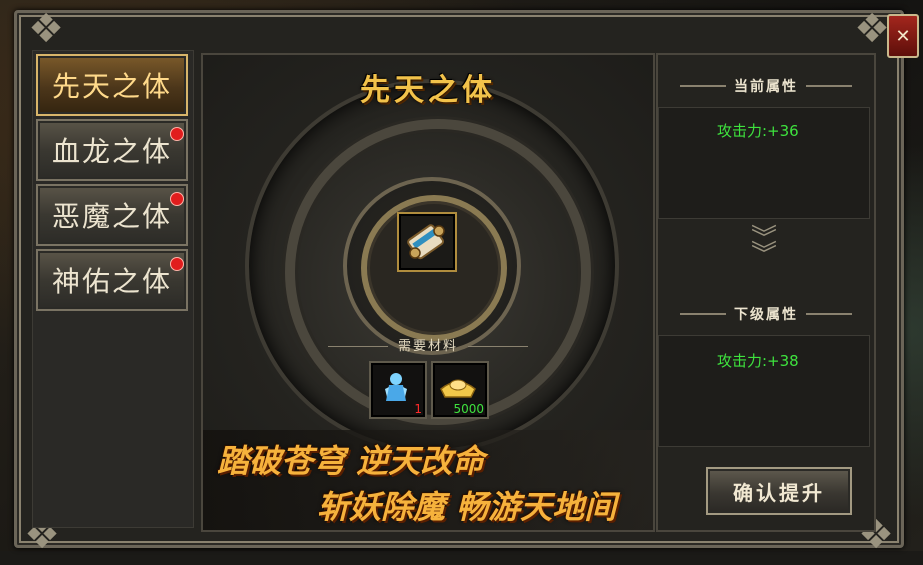  I want to click on panel-title: 先天之体, so click(428, 90).